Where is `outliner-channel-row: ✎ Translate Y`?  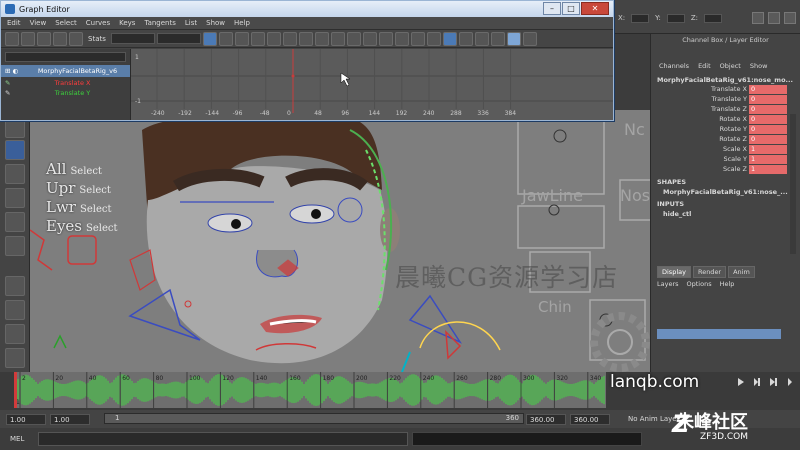
outliner-channel-row: ✎ Translate Y is located at coordinates (65, 93).